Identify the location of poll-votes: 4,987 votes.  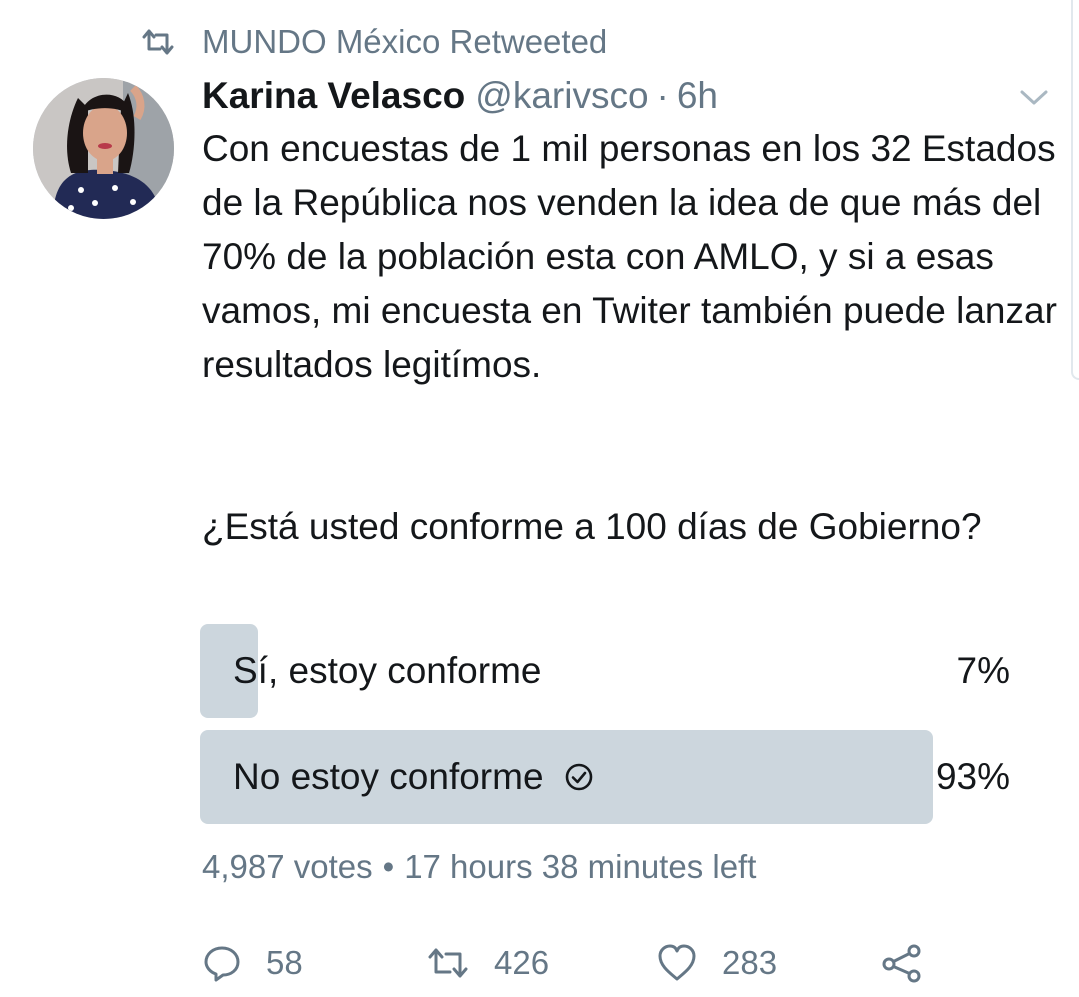
(287, 866).